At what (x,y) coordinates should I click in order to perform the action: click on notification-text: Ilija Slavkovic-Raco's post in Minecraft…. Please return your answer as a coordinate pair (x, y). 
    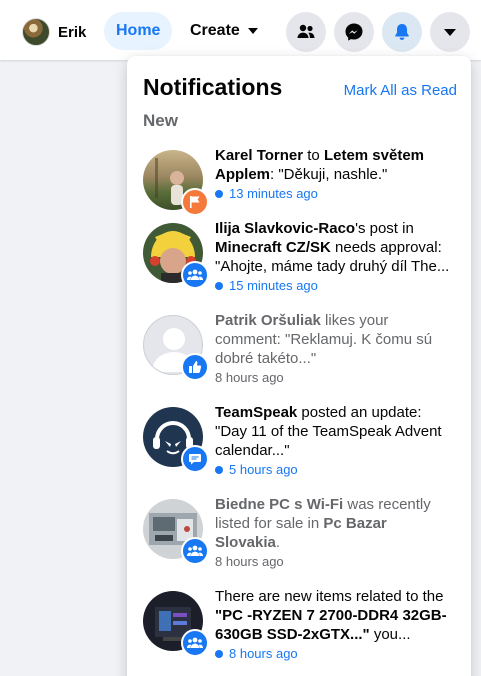
    Looking at the image, I should click on (339, 255).